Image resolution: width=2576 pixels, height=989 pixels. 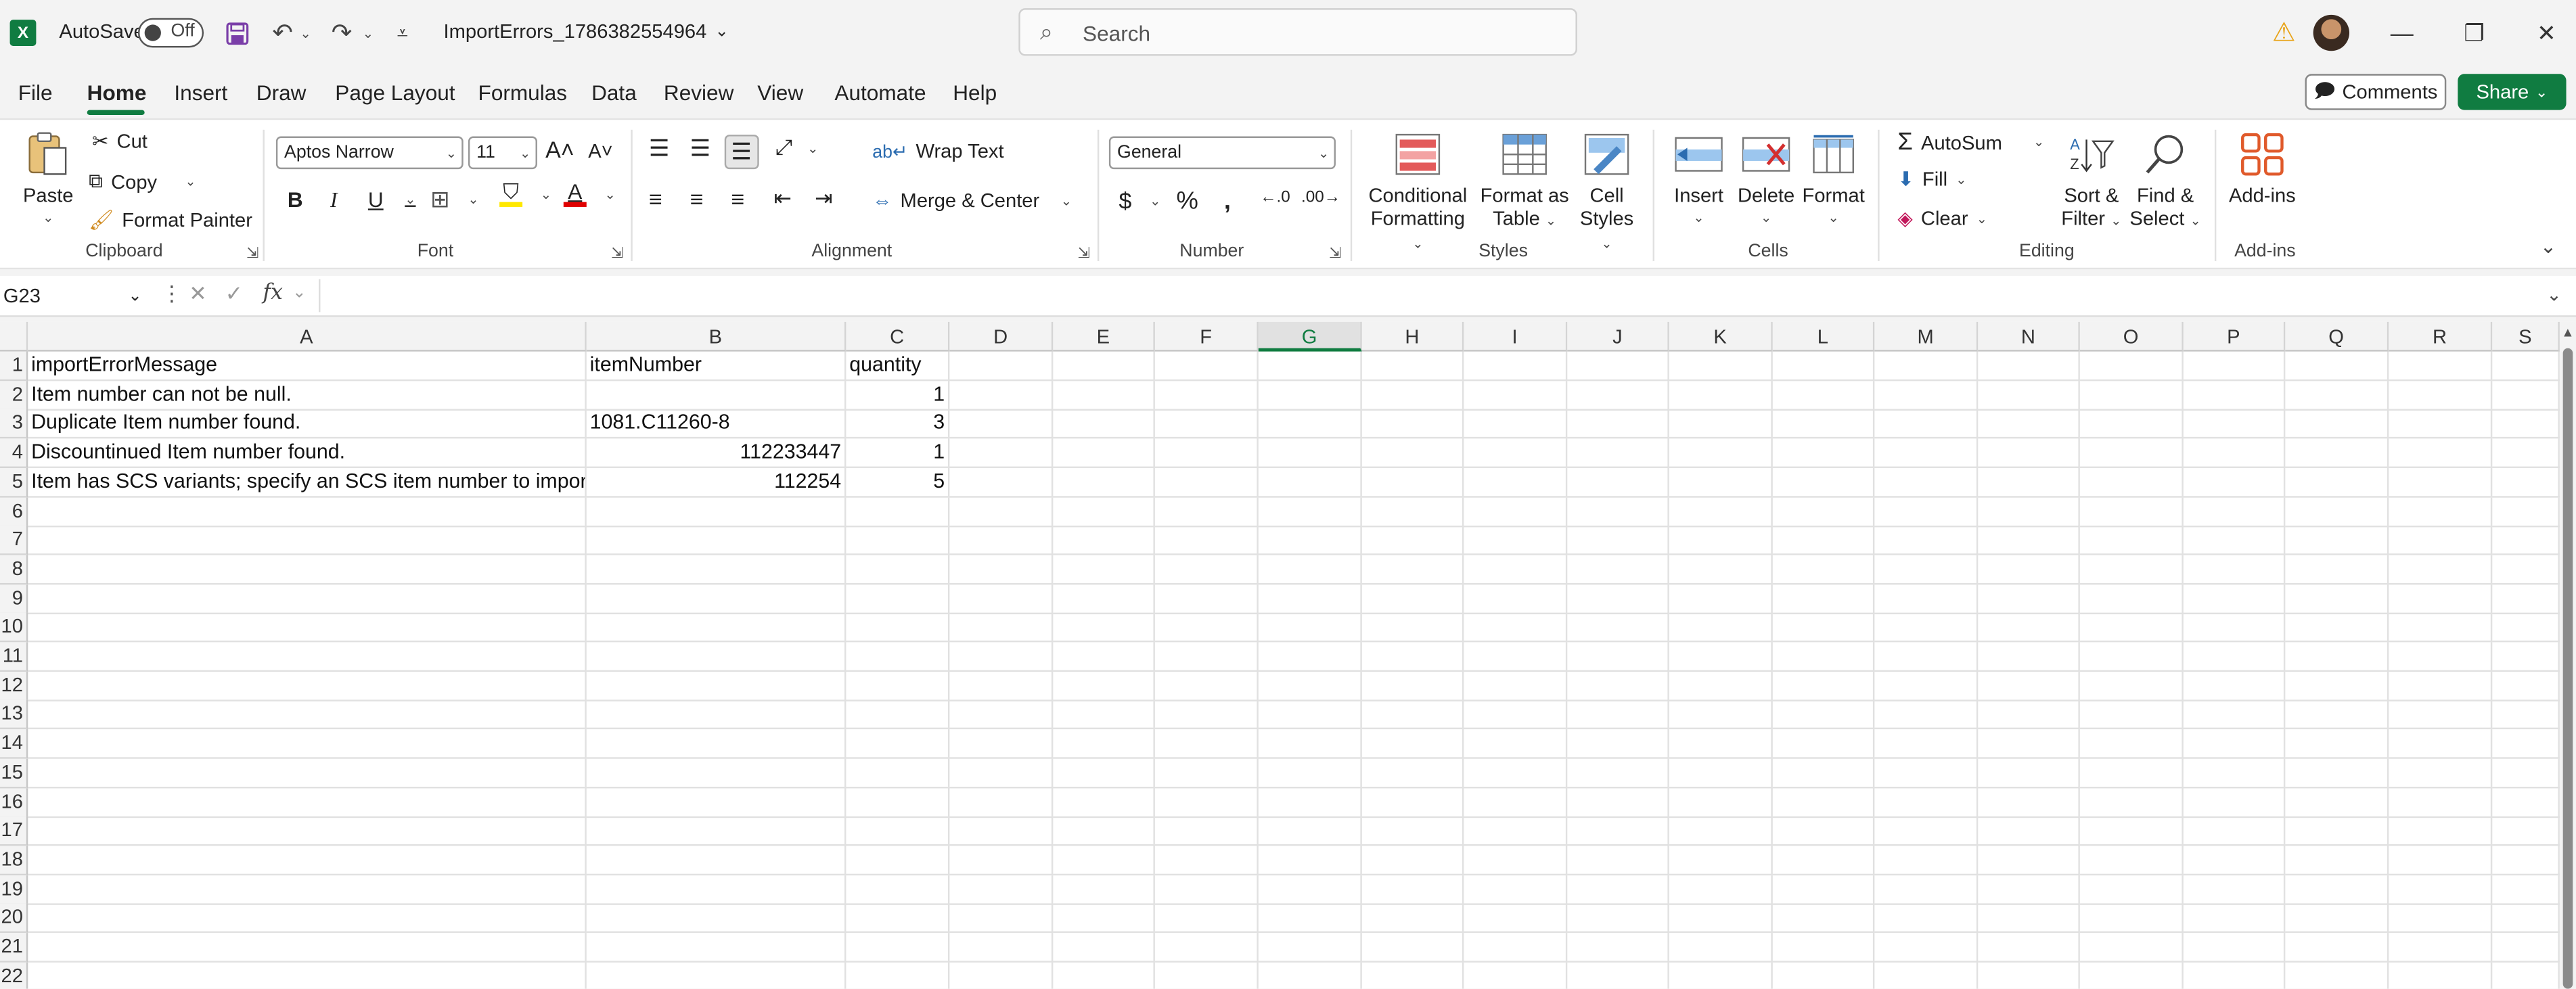 I want to click on tab-file: File, so click(x=35, y=92).